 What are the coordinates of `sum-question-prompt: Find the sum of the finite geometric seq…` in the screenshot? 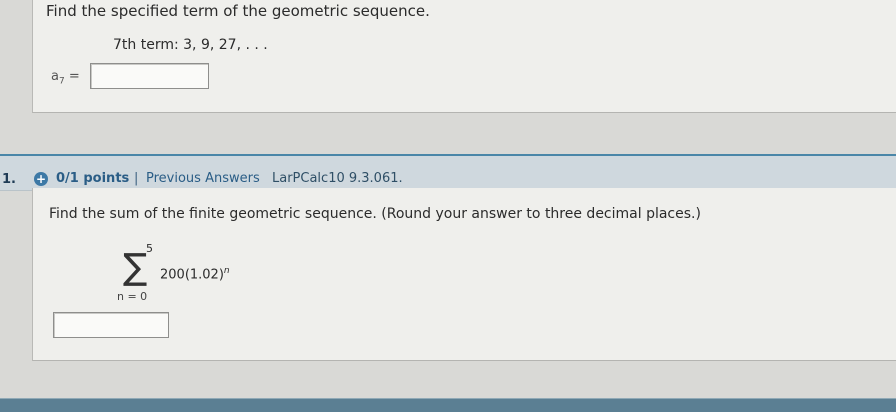 It's located at (375, 214).